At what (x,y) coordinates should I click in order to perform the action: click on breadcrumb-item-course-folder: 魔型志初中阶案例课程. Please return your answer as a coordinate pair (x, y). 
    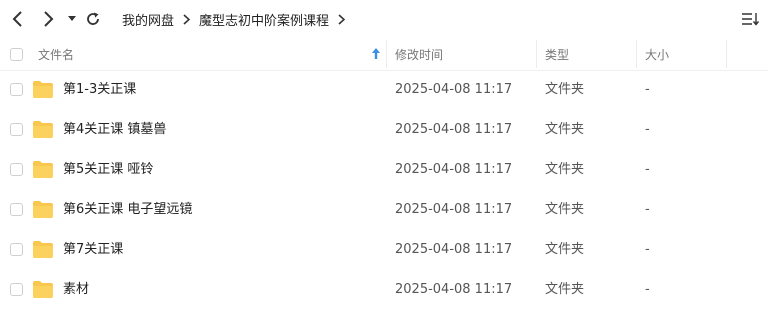
    Looking at the image, I should click on (264, 19).